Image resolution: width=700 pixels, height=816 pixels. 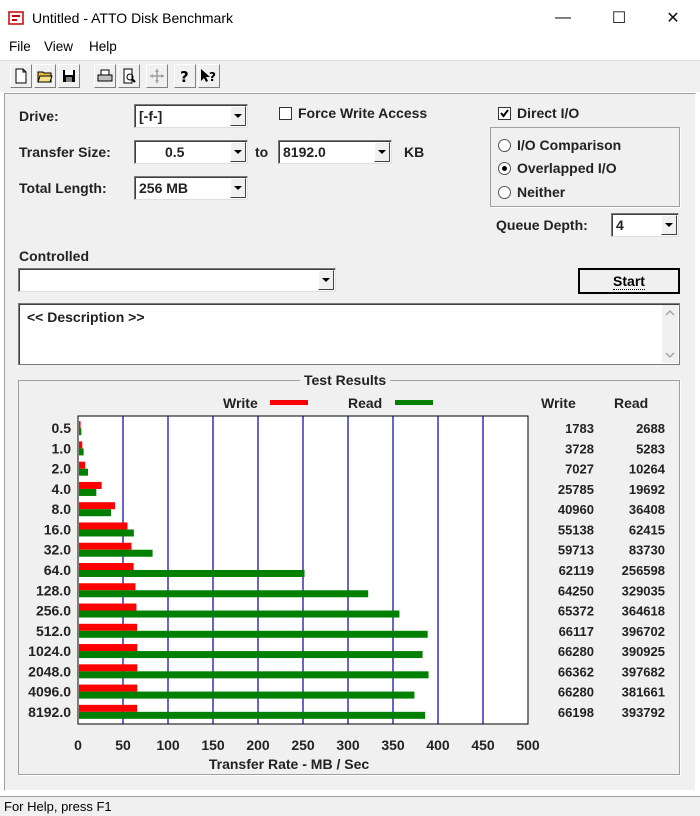 I want to click on toolbar: ? ?, so click(x=350, y=76).